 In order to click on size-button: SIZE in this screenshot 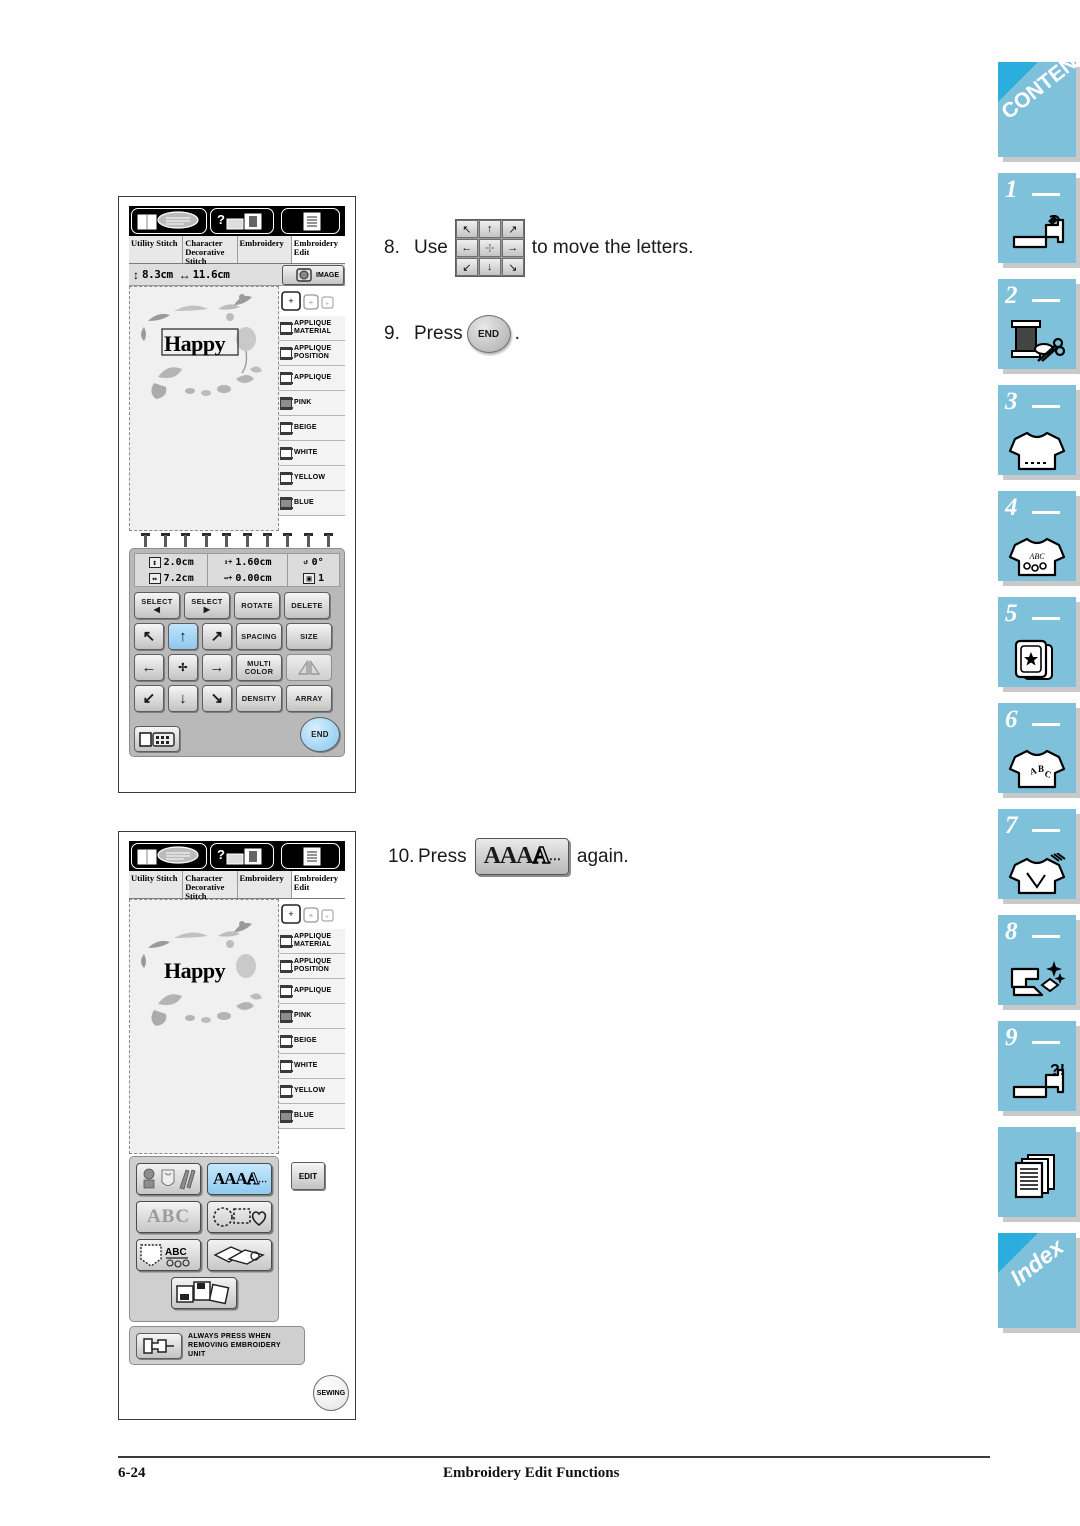, I will do `click(309, 636)`.